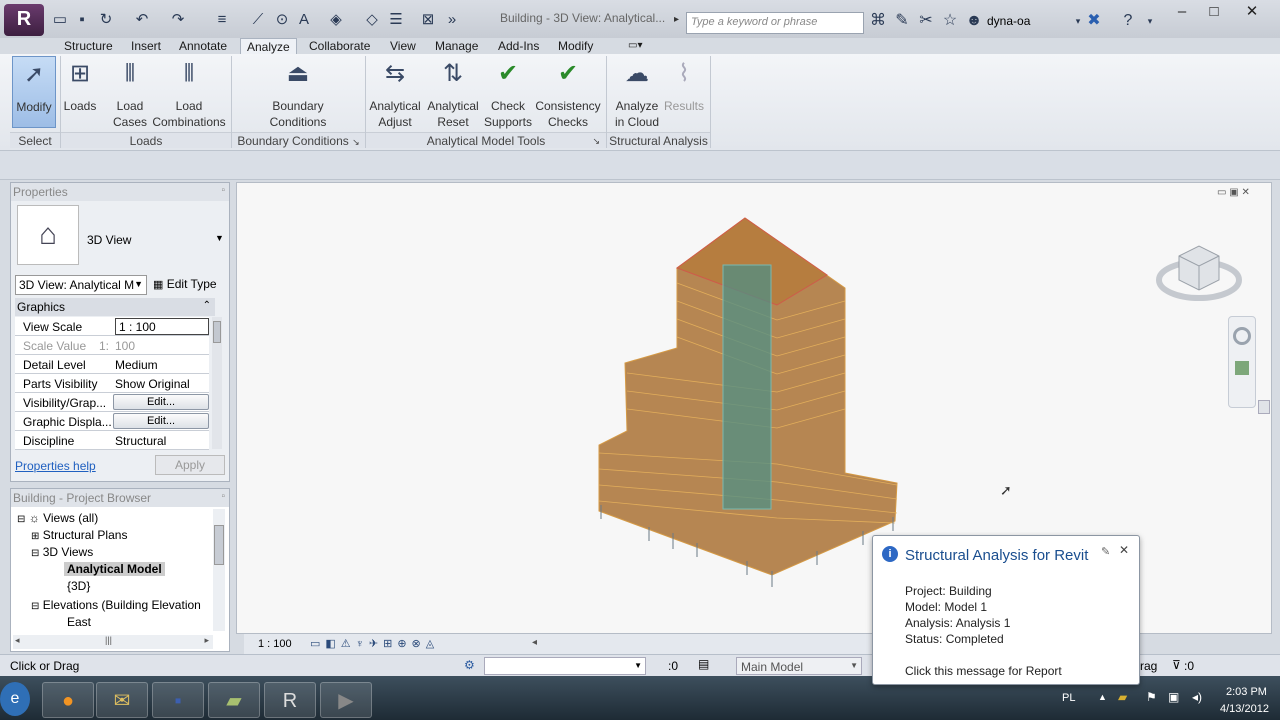 This screenshot has width=1280, height=720. What do you see at coordinates (428, 20) in the screenshot?
I see `close-hidden-icon: ⊠` at bounding box center [428, 20].